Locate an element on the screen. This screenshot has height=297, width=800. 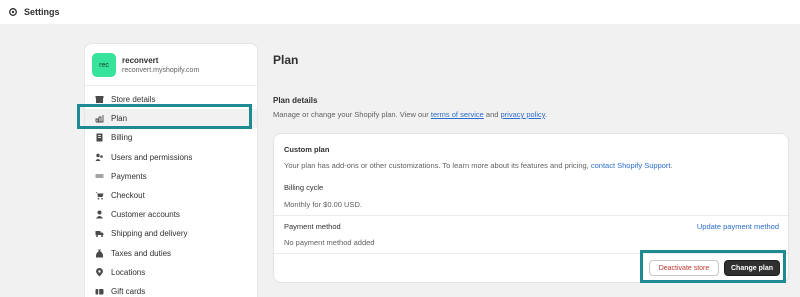
sidebar-item-taxes: Taxes and duties is located at coordinates (171, 253).